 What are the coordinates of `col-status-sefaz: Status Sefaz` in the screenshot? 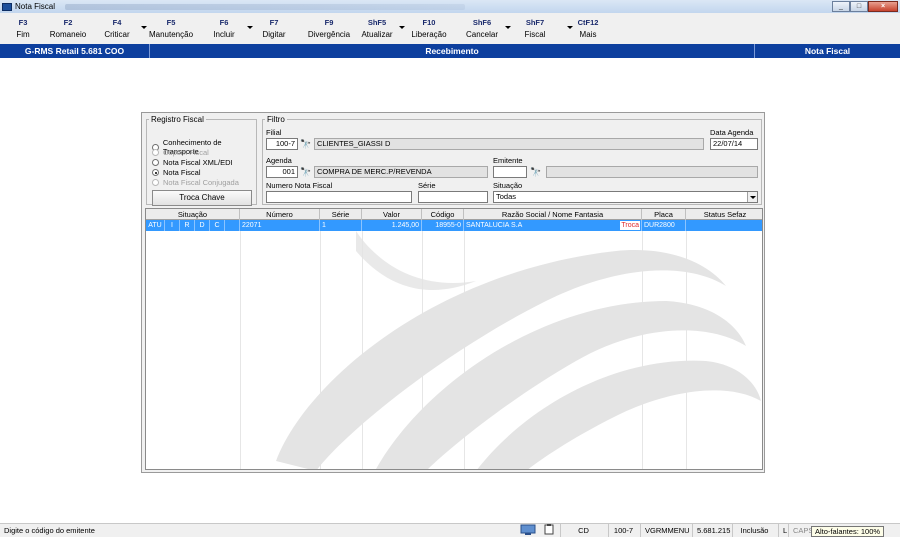 It's located at (724, 214).